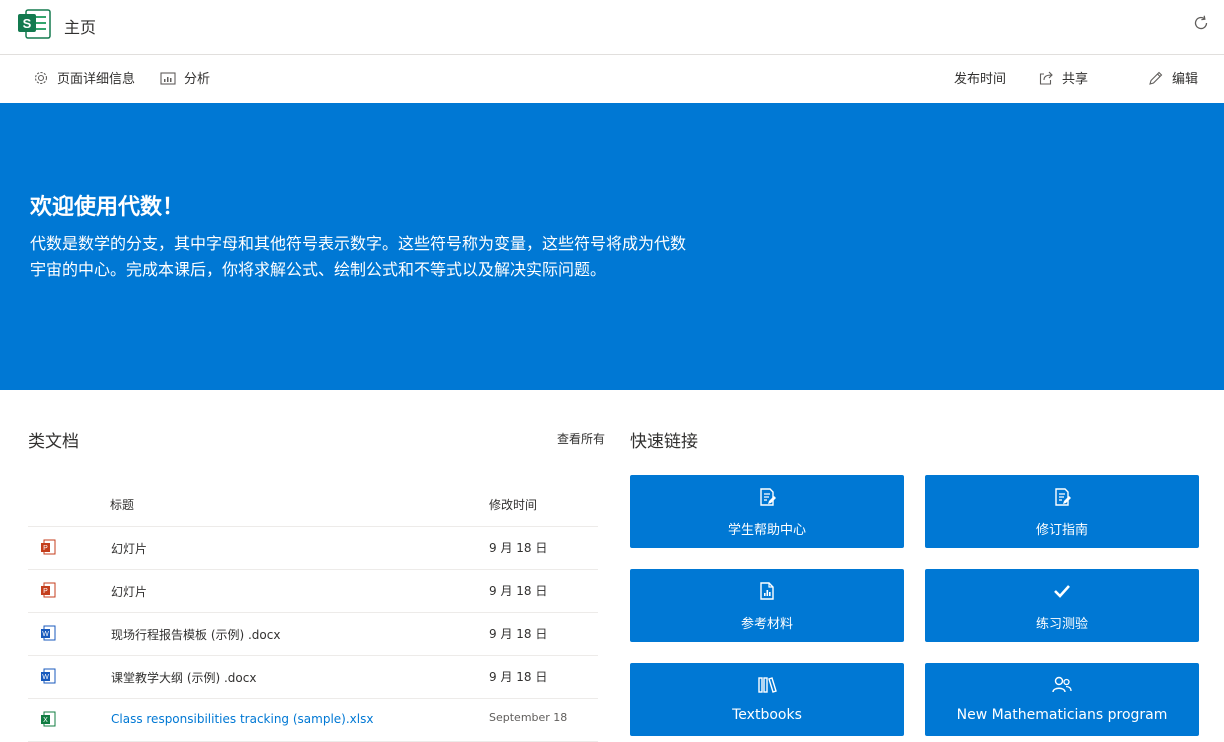 This screenshot has height=742, width=1224. Describe the element at coordinates (1185, 79) in the screenshot. I see `edit-label: 编辑` at that location.